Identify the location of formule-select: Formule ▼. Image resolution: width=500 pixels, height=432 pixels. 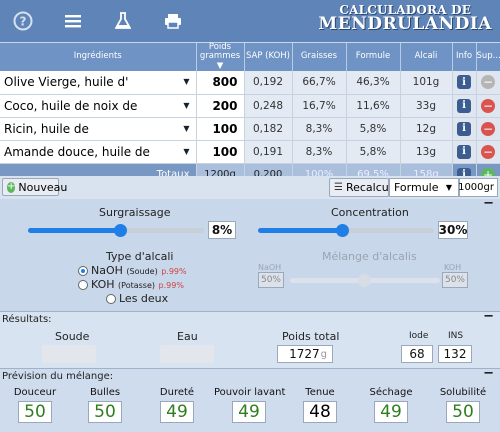
(424, 187).